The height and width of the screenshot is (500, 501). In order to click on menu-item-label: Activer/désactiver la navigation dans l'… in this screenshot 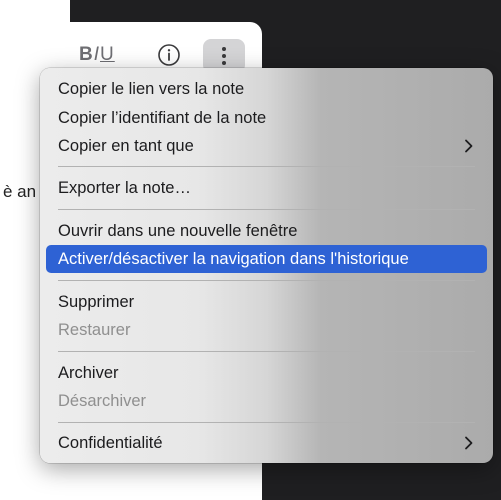, I will do `click(233, 258)`.